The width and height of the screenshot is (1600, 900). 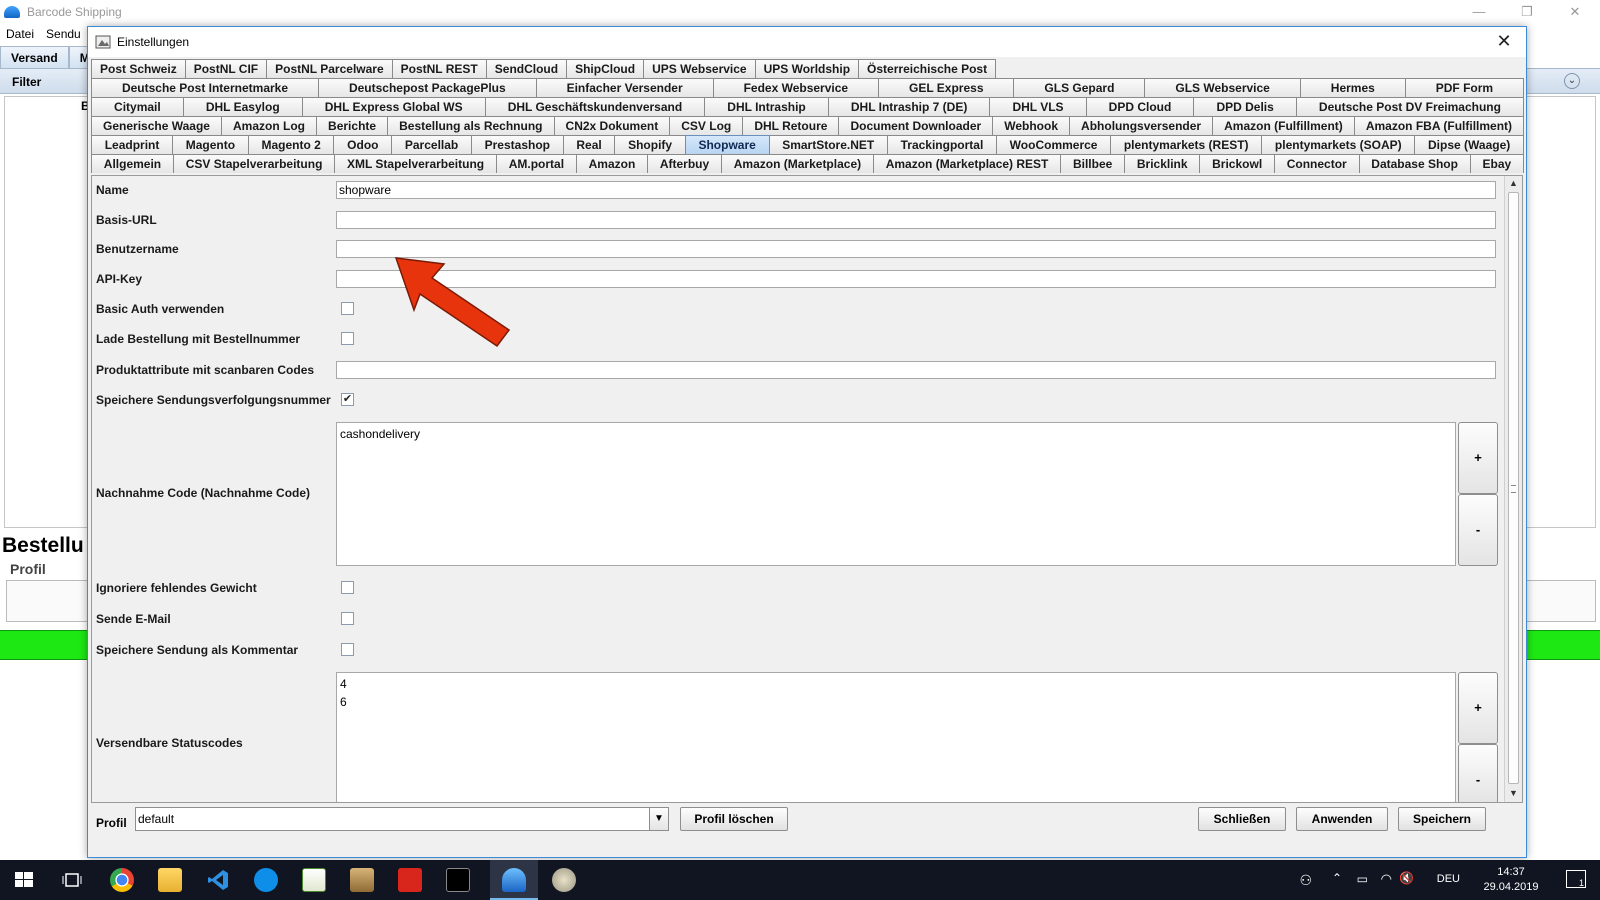 What do you see at coordinates (347, 308) in the screenshot?
I see `basic-auth-checkbox` at bounding box center [347, 308].